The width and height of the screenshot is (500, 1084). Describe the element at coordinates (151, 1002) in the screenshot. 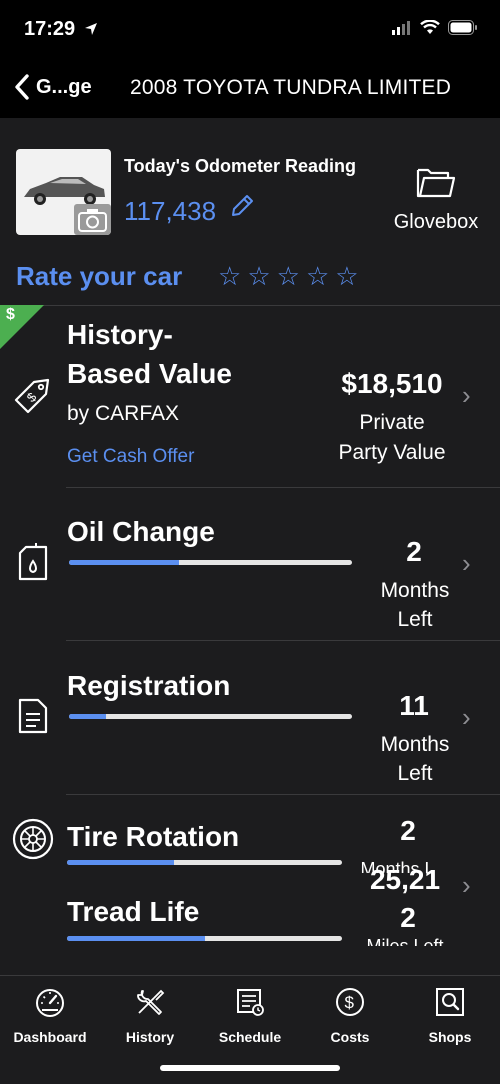

I see `history-icon` at that location.